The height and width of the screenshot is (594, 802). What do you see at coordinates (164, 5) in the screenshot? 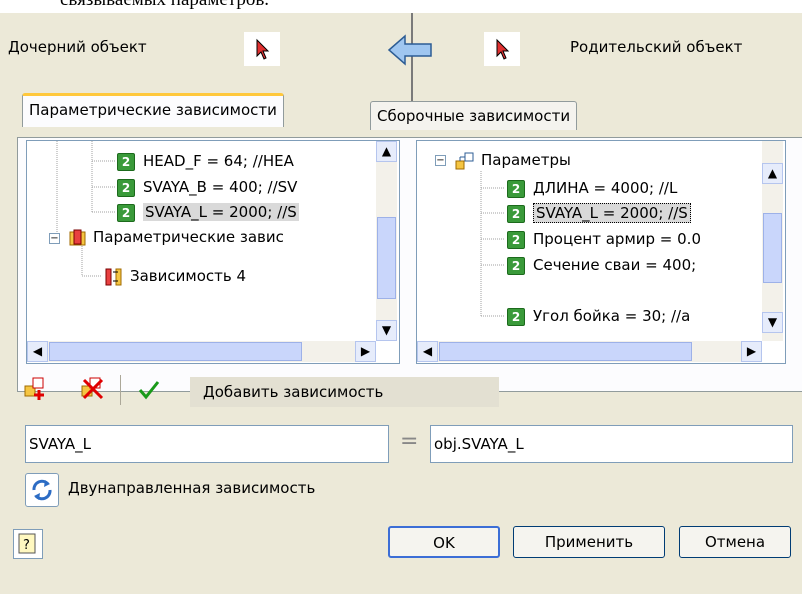
I see `caption-text: связываемых параметров.` at bounding box center [164, 5].